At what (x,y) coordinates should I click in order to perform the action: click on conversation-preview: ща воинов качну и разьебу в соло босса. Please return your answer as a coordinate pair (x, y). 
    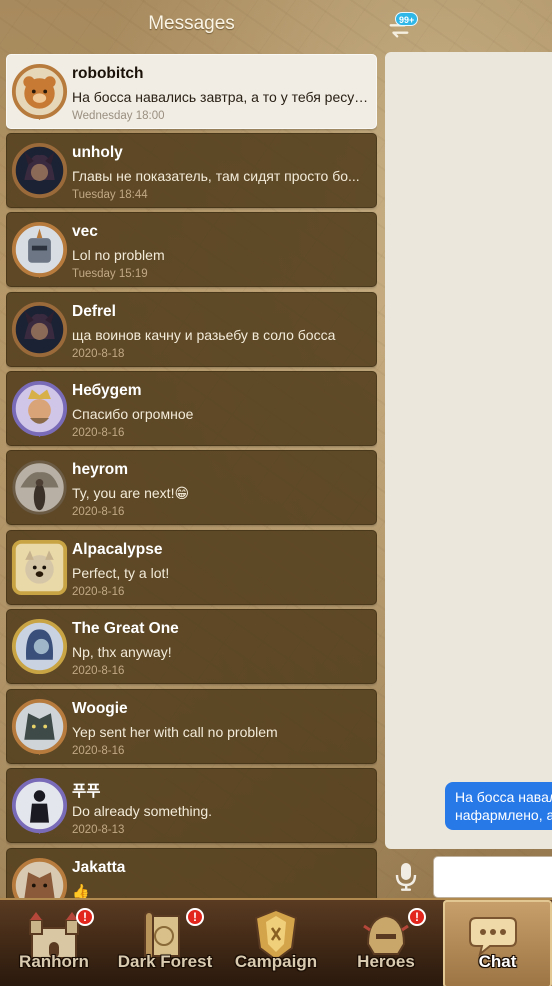
    Looking at the image, I should click on (204, 335).